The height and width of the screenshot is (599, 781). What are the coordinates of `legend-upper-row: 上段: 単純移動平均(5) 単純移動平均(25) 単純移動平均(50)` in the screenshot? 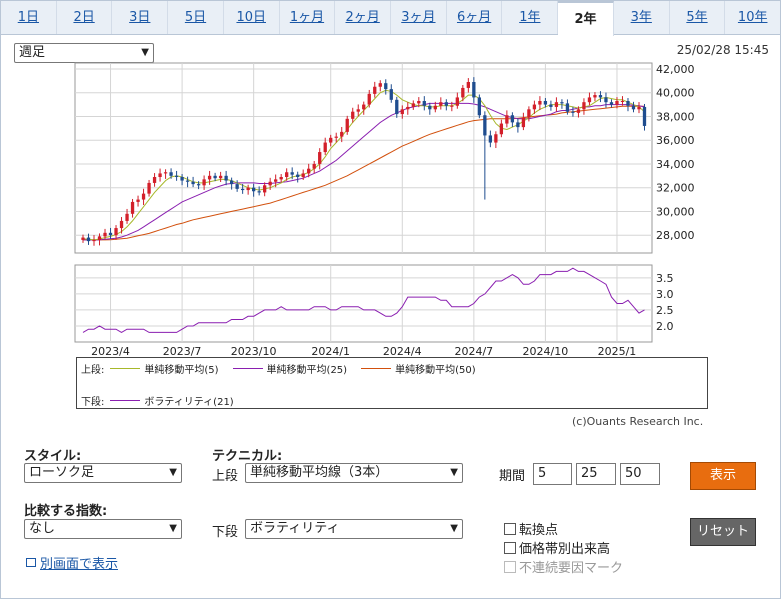 It's located at (278, 368).